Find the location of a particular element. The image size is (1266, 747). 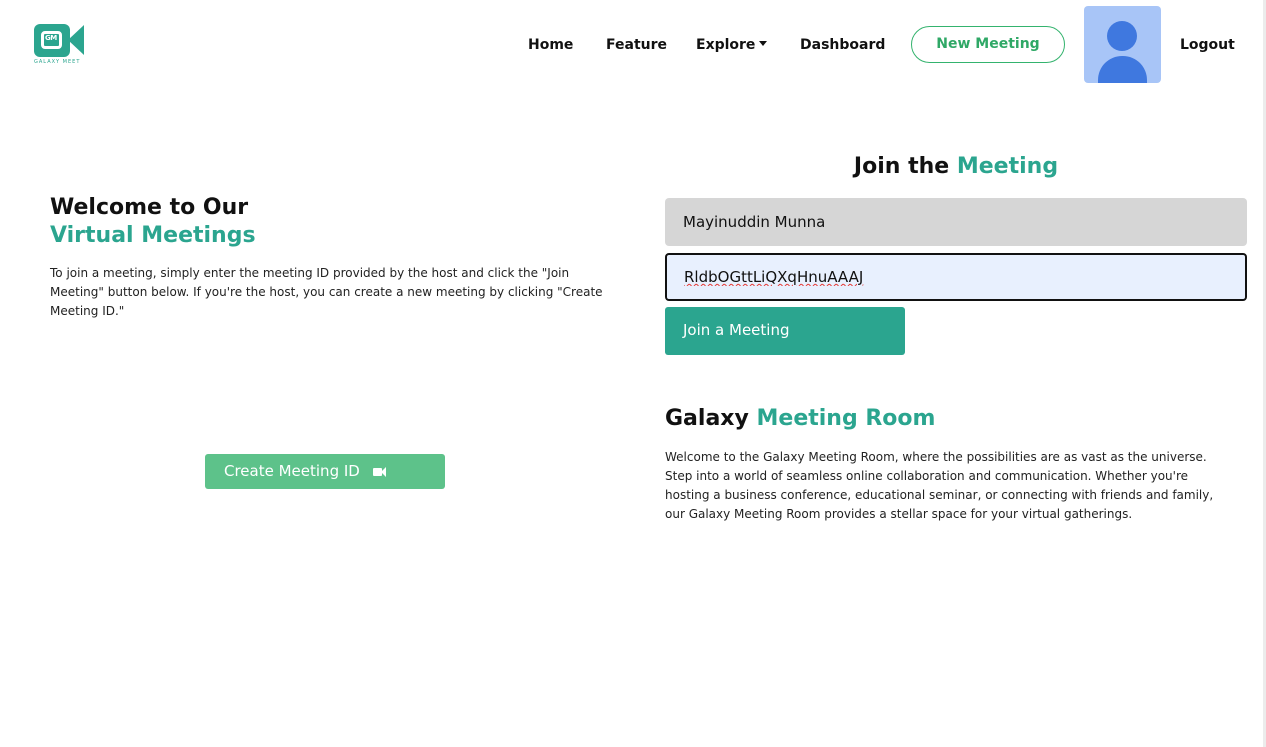

join-meeting-button: Join a Meeting is located at coordinates (785, 331).